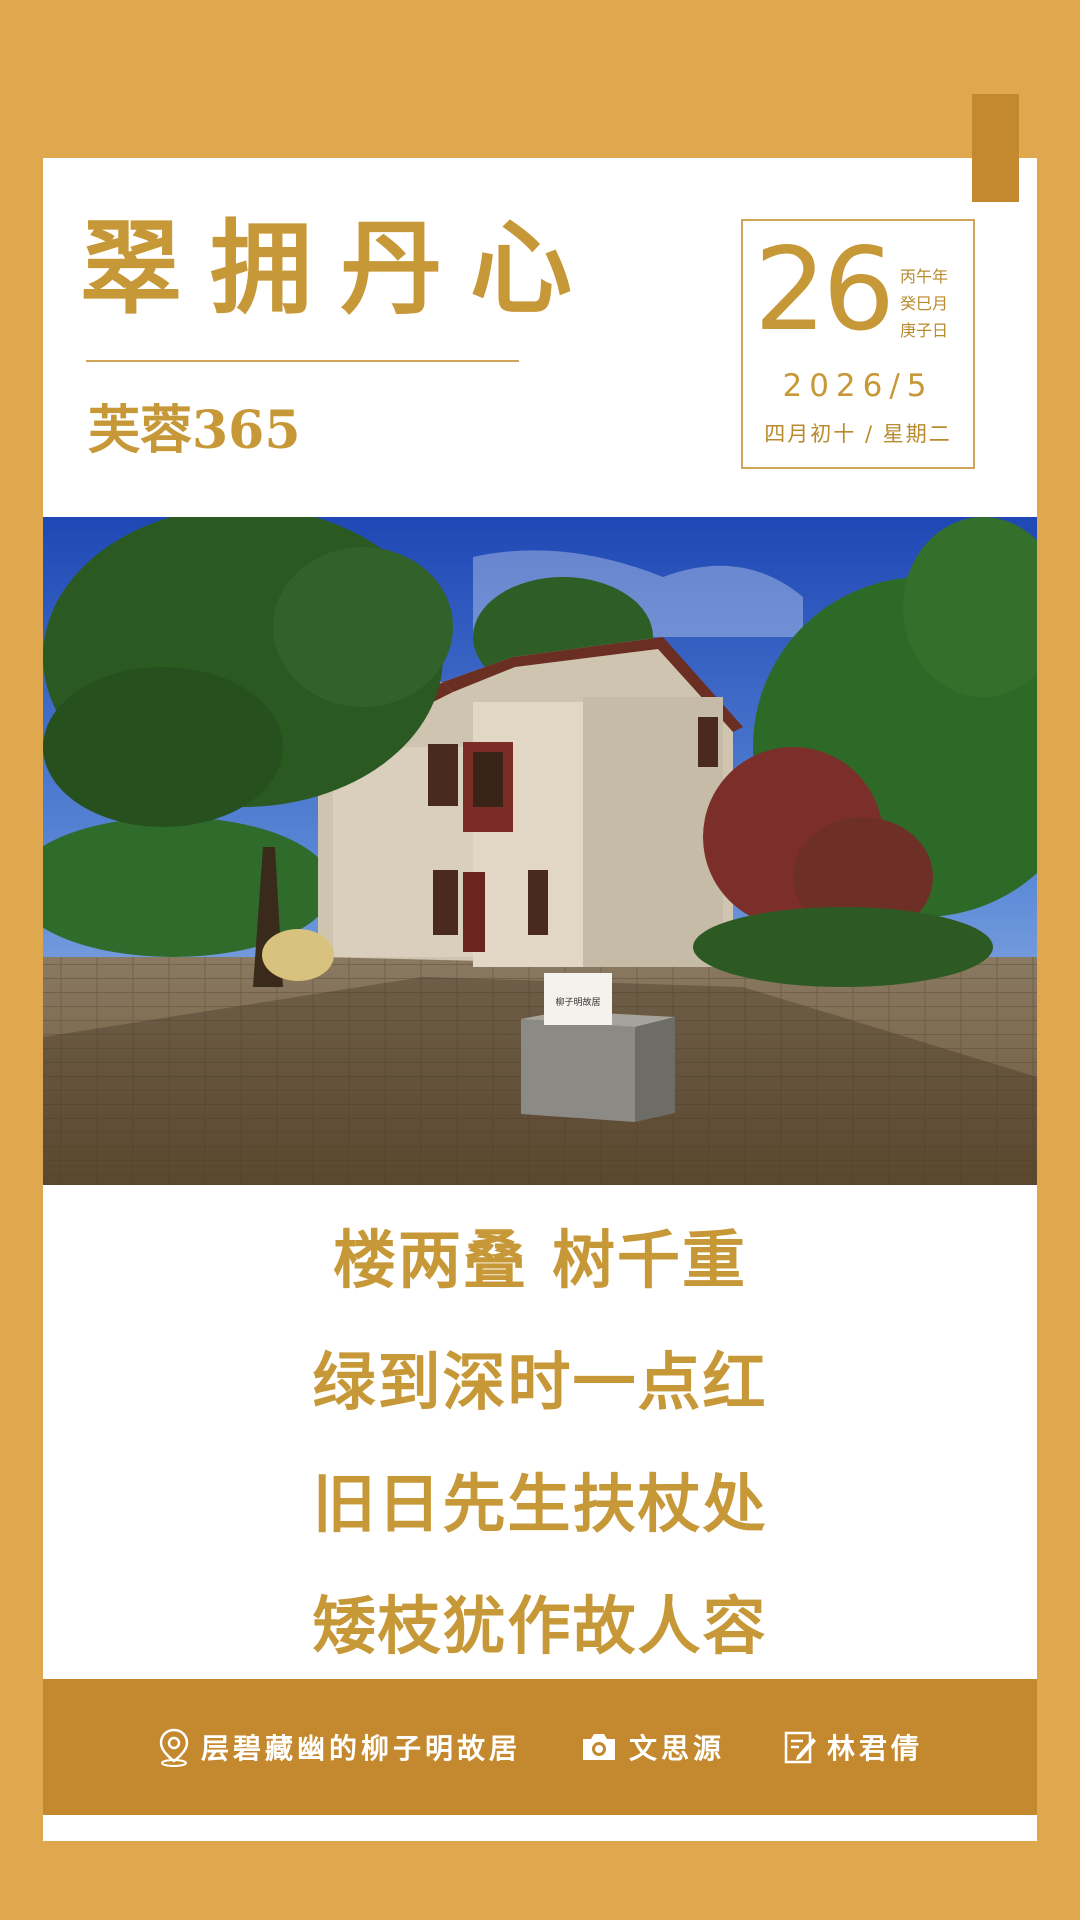  What do you see at coordinates (540, 1260) in the screenshot?
I see `poem-line-1: 楼两叠 树千重` at bounding box center [540, 1260].